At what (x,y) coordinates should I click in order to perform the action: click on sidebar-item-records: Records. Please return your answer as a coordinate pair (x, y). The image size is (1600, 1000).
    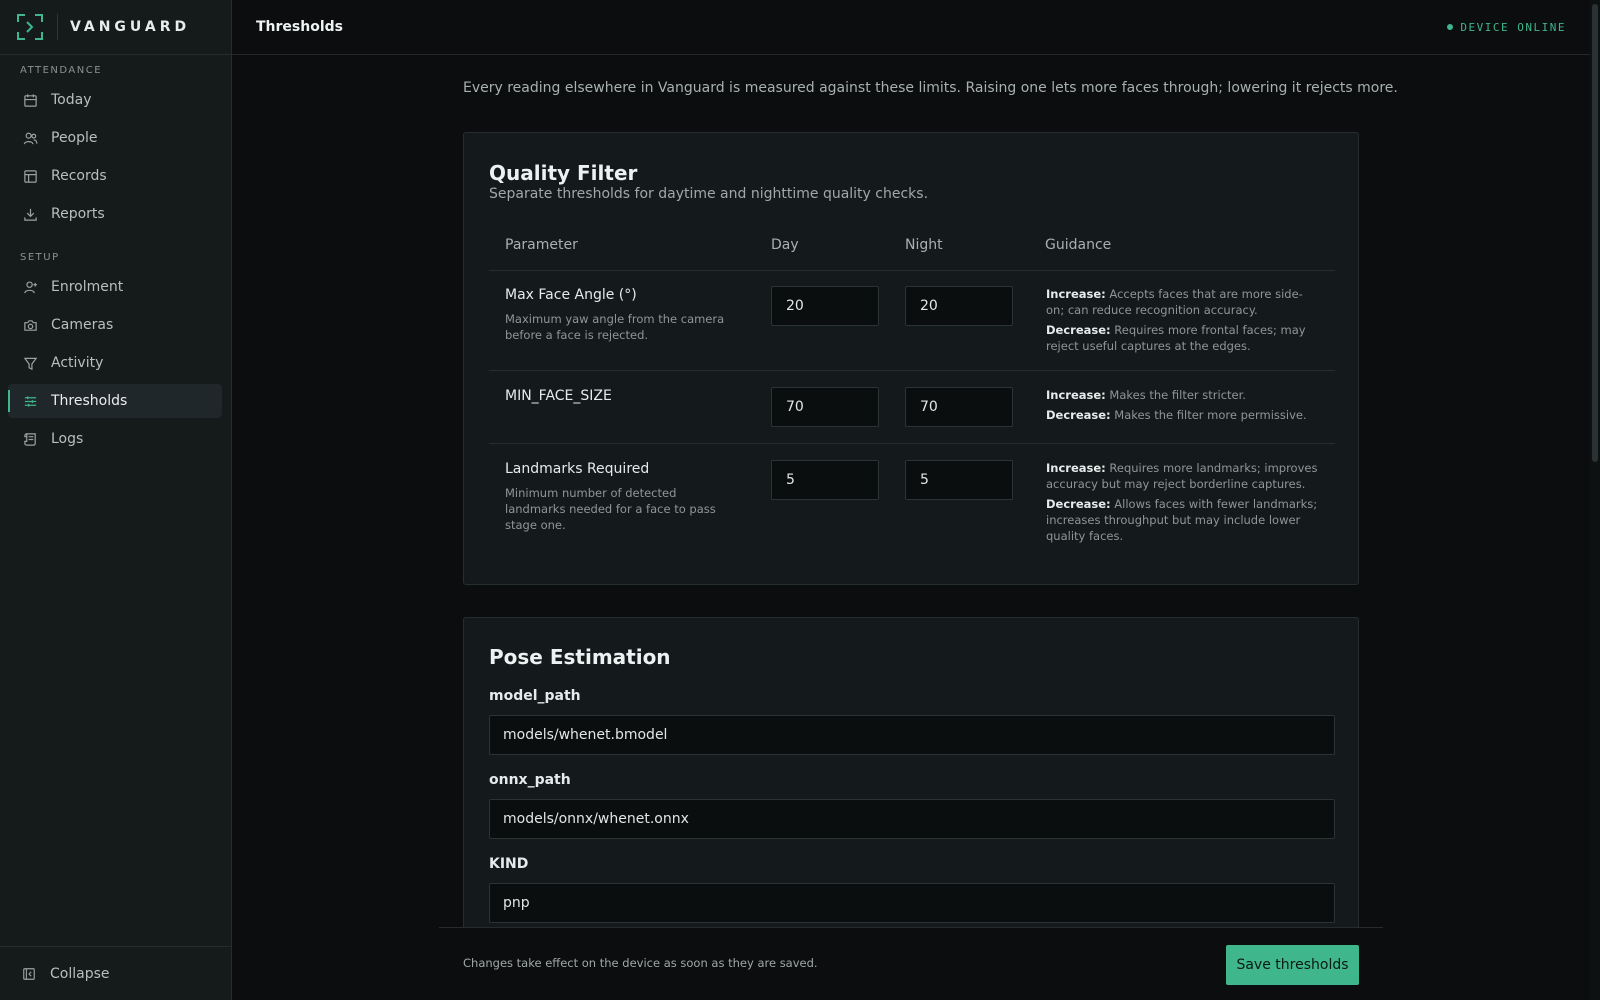
    Looking at the image, I should click on (115, 176).